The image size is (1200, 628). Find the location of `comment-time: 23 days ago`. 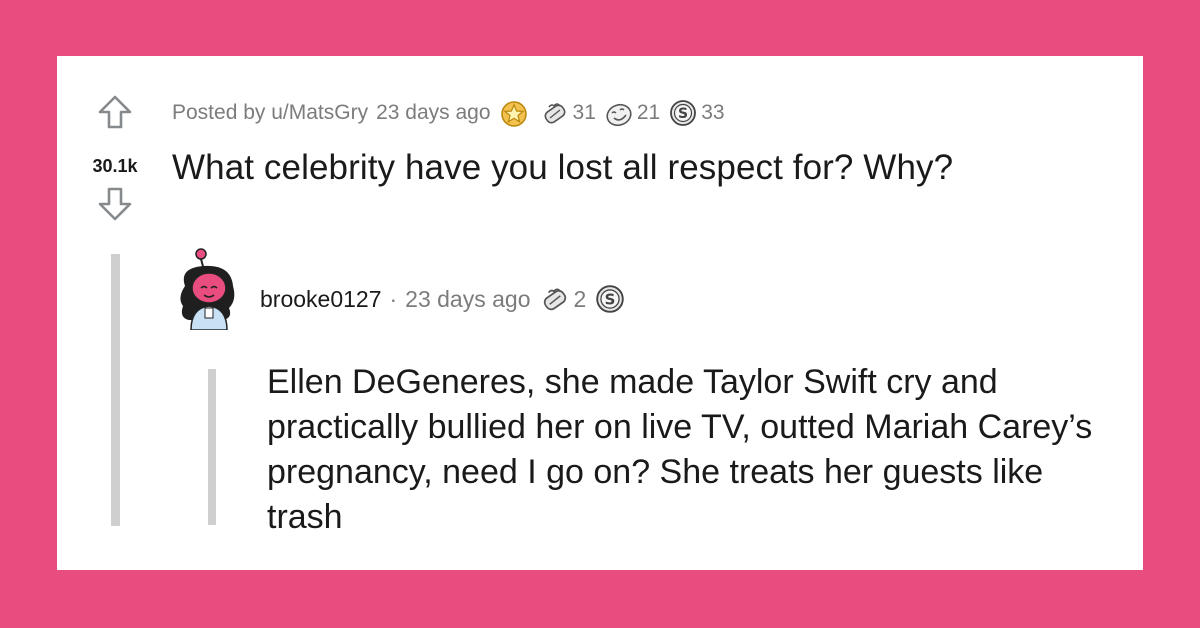

comment-time: 23 days ago is located at coordinates (468, 298).